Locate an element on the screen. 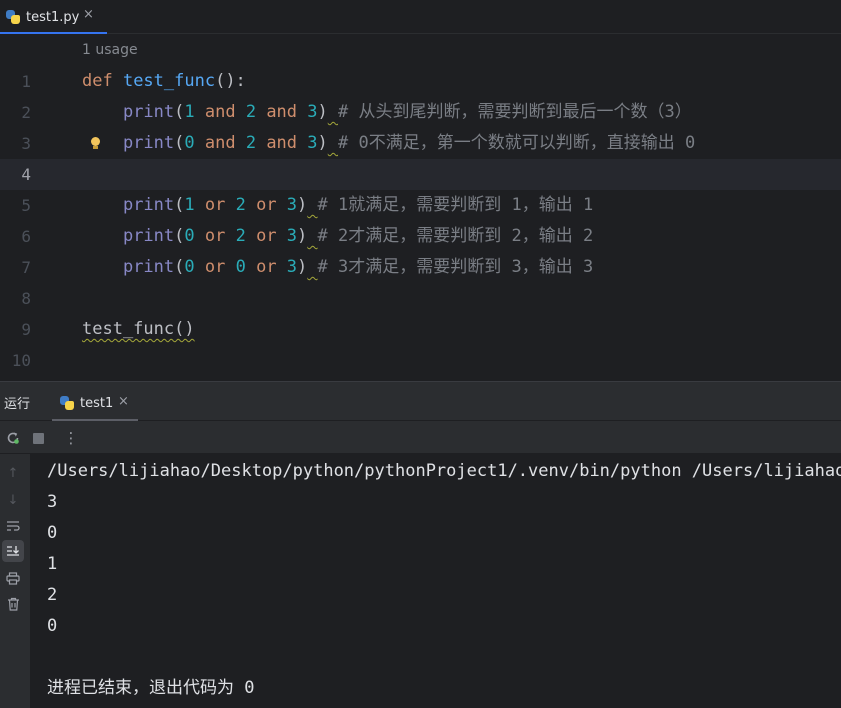  line-number: 5 is located at coordinates (15, 205).